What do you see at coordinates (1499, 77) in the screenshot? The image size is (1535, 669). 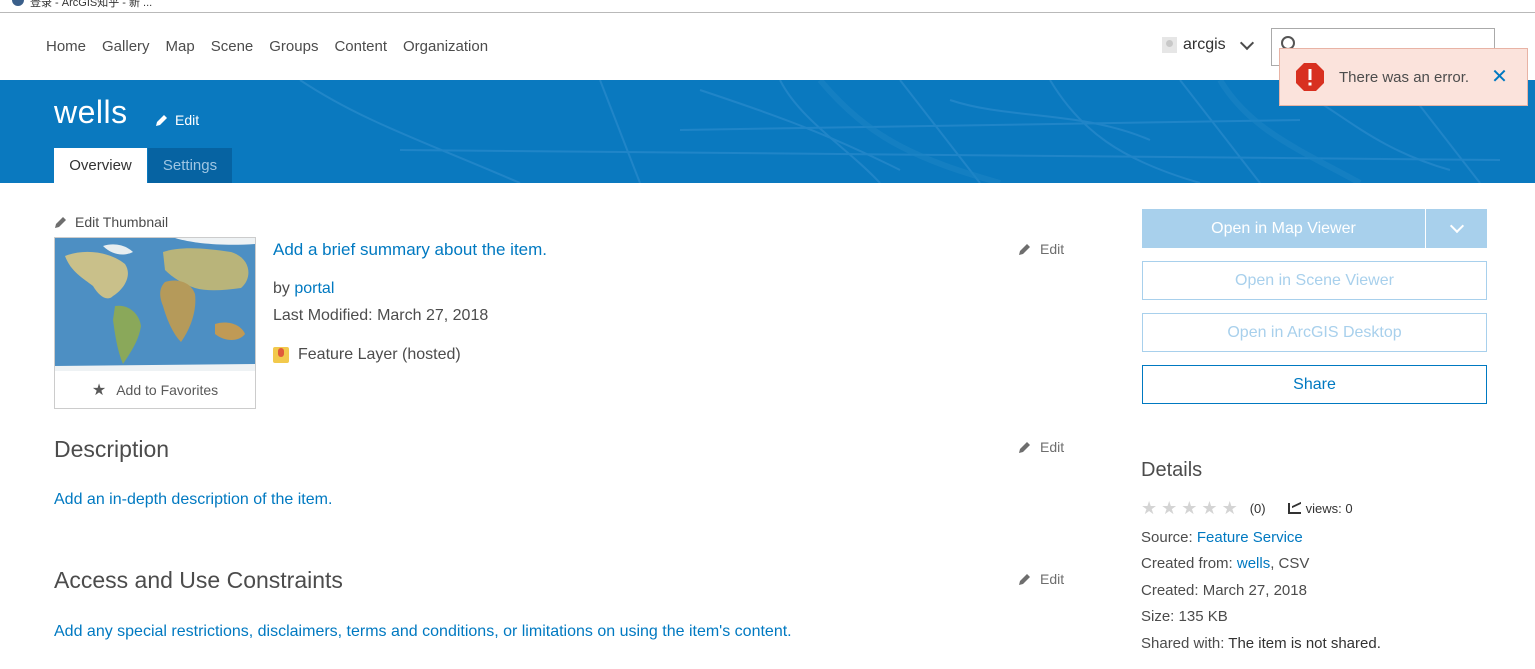 I see `close-icon: ✕` at bounding box center [1499, 77].